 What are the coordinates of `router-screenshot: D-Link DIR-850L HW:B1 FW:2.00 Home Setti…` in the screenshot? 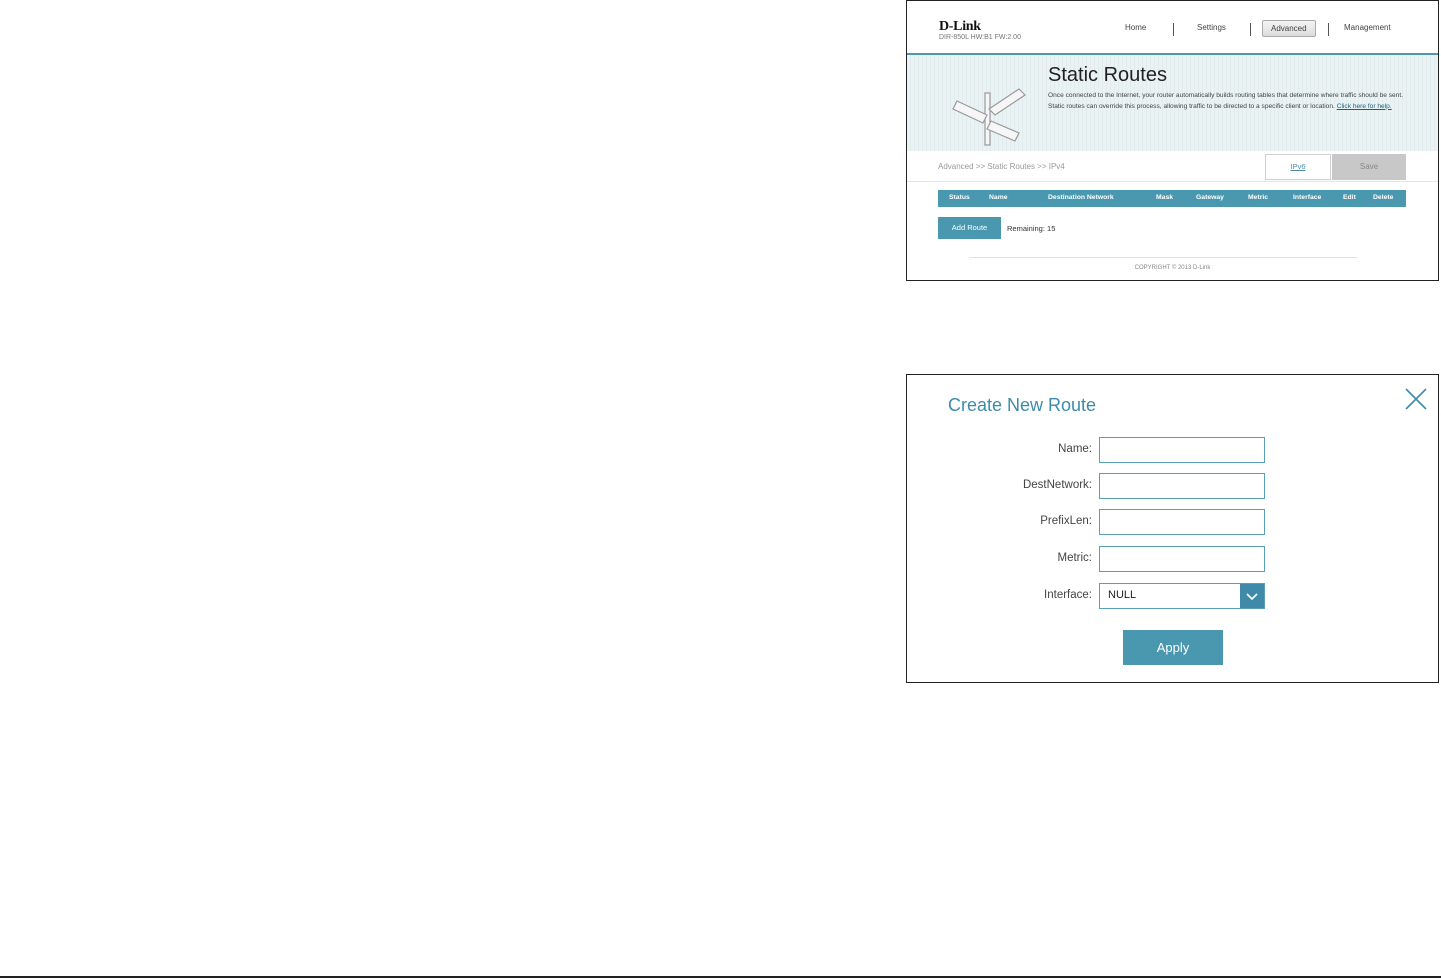 It's located at (1172, 140).